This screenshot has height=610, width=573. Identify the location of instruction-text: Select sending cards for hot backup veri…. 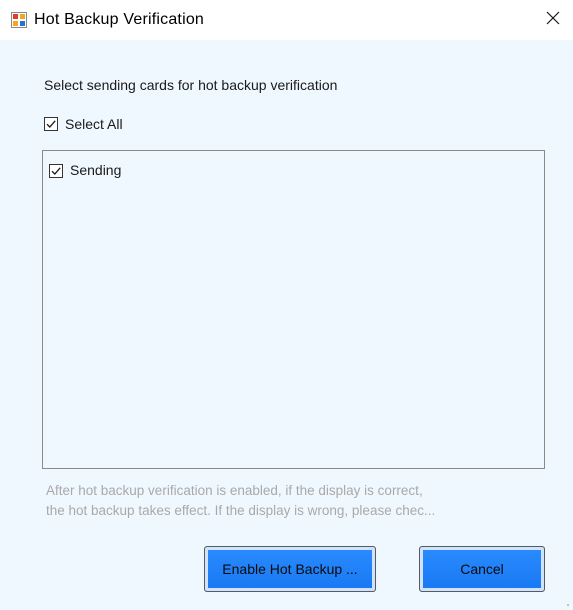
(191, 85).